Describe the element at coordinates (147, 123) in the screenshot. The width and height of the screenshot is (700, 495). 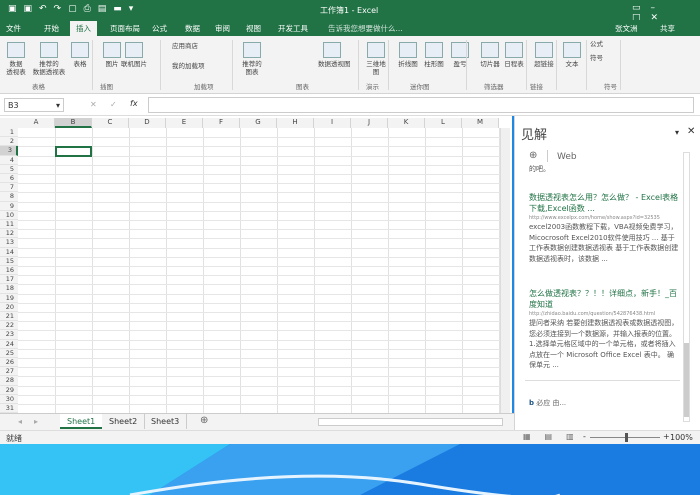
I see `column-header-D: D` at that location.